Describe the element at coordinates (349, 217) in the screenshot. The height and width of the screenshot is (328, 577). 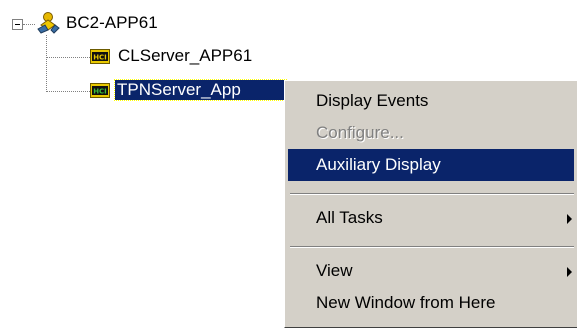
I see `menu-item-label: All Tasks` at that location.